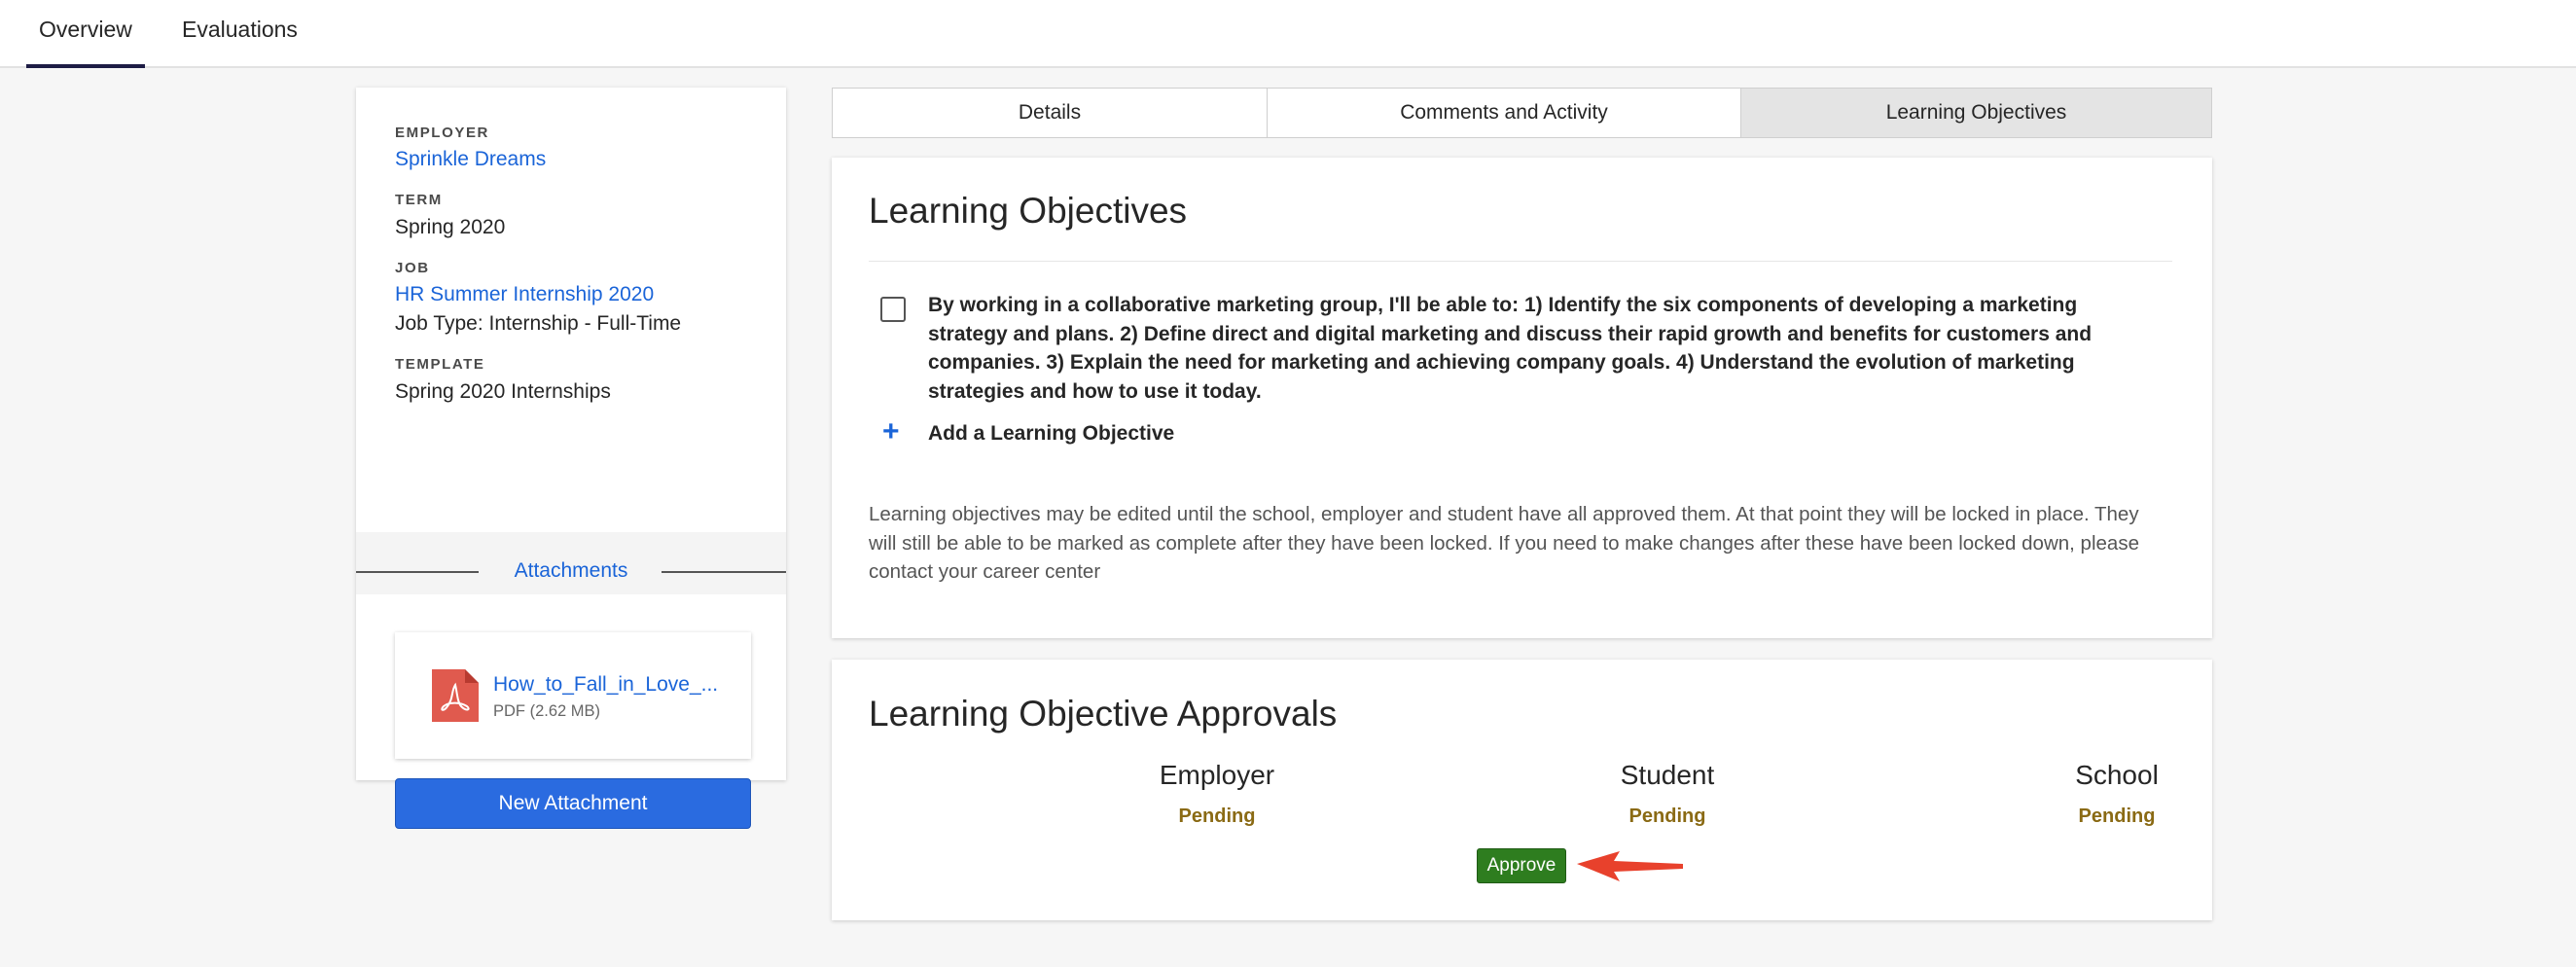 This screenshot has height=967, width=2576. I want to click on subtab-learning-objectives: Learning Objectives, so click(1976, 113).